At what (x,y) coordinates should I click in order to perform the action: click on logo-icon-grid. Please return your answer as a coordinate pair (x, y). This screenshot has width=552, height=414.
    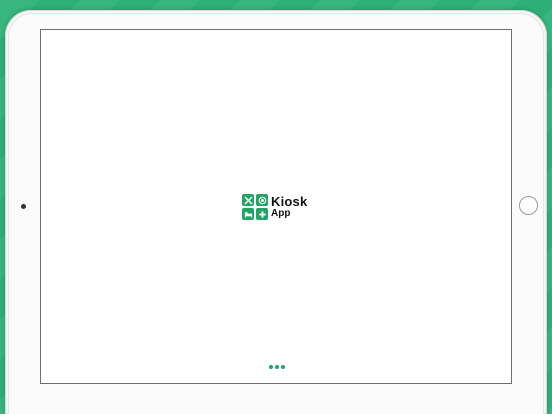
    Looking at the image, I should click on (255, 207).